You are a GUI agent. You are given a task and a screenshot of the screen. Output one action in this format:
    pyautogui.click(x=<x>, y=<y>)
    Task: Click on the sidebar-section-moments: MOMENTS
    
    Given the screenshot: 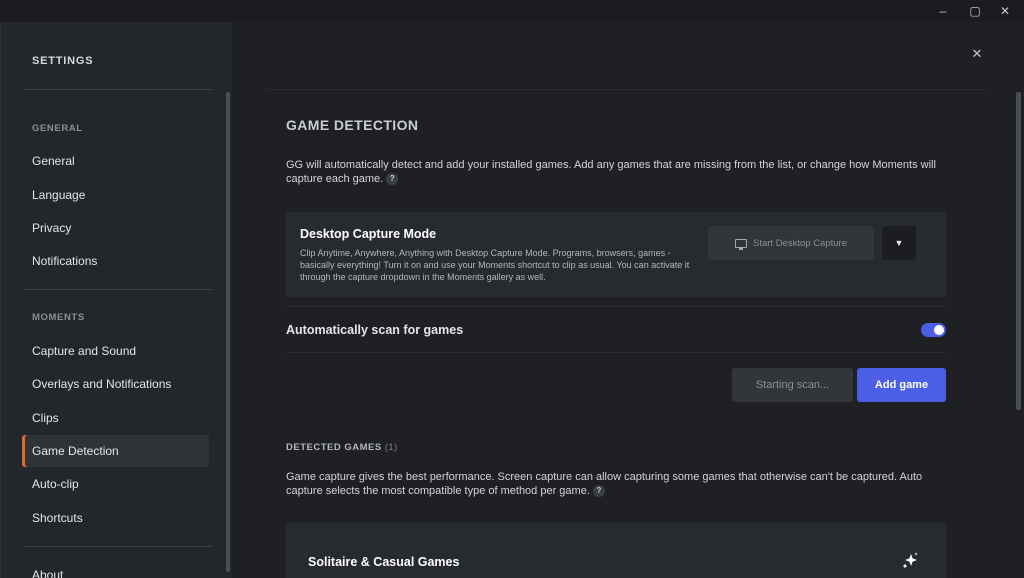 What is the action you would take?
    pyautogui.click(x=58, y=317)
    